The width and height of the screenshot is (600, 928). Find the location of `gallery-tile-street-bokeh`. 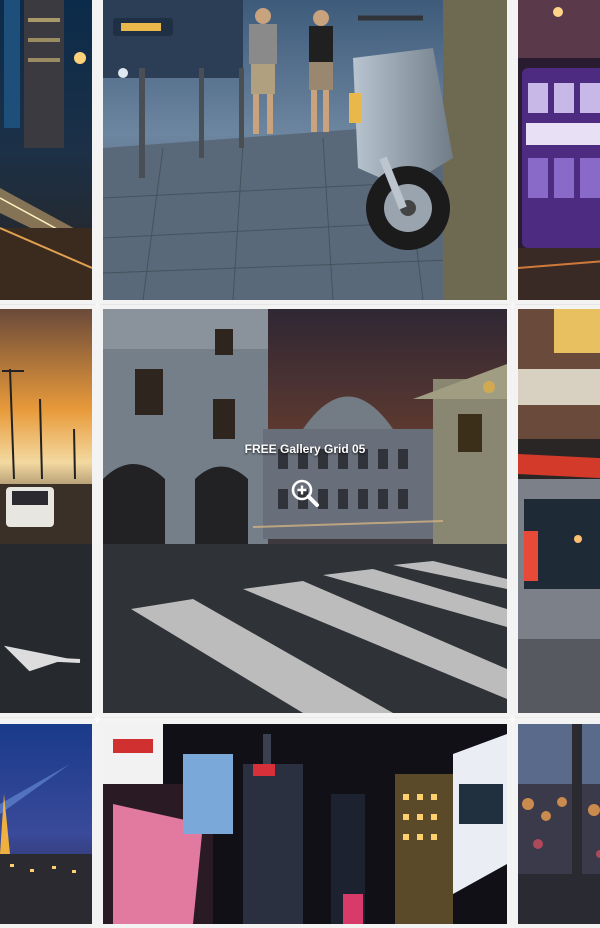

gallery-tile-street-bokeh is located at coordinates (557, 824).